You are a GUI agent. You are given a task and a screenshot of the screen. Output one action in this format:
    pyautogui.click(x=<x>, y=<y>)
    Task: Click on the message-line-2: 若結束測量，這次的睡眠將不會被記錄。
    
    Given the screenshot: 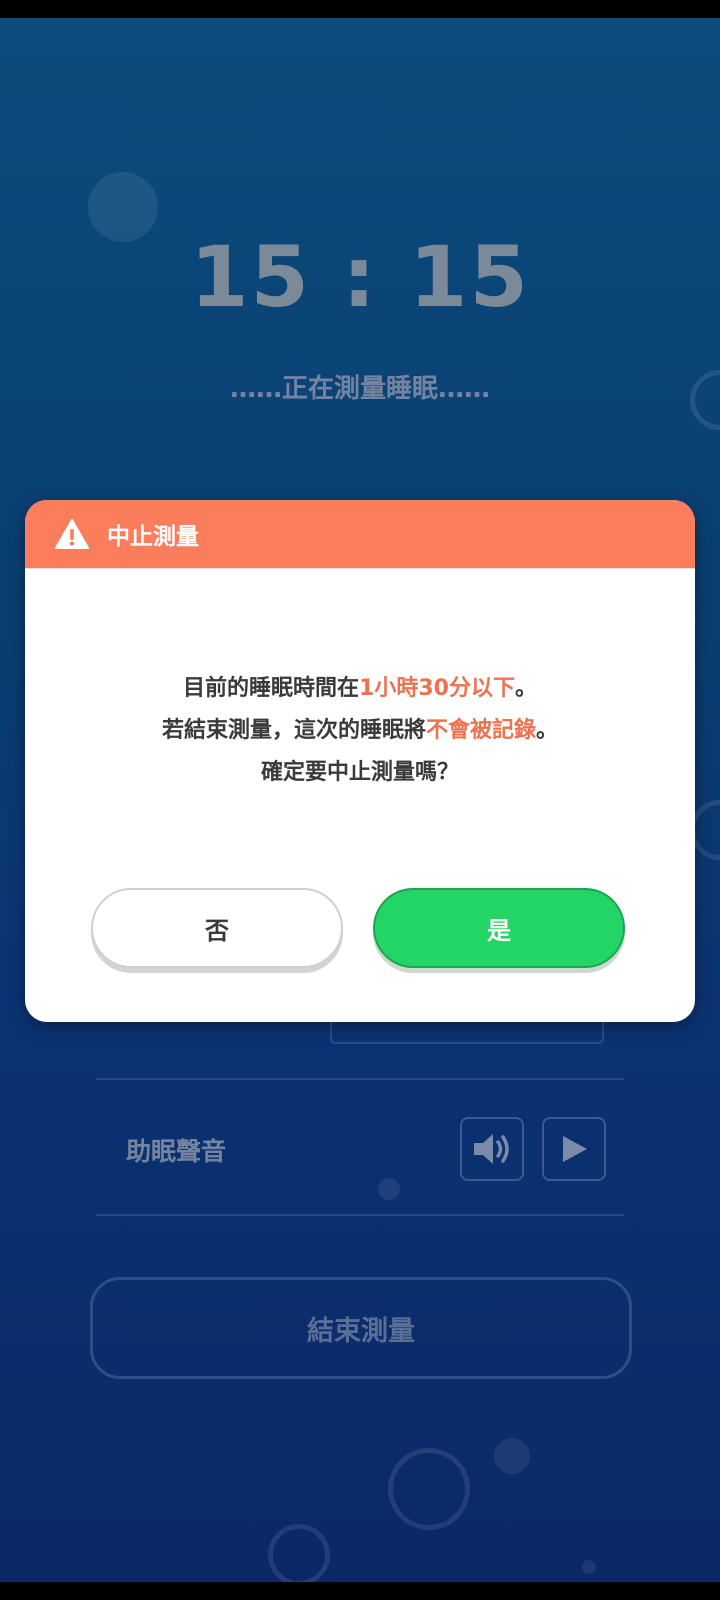 What is the action you would take?
    pyautogui.click(x=360, y=731)
    